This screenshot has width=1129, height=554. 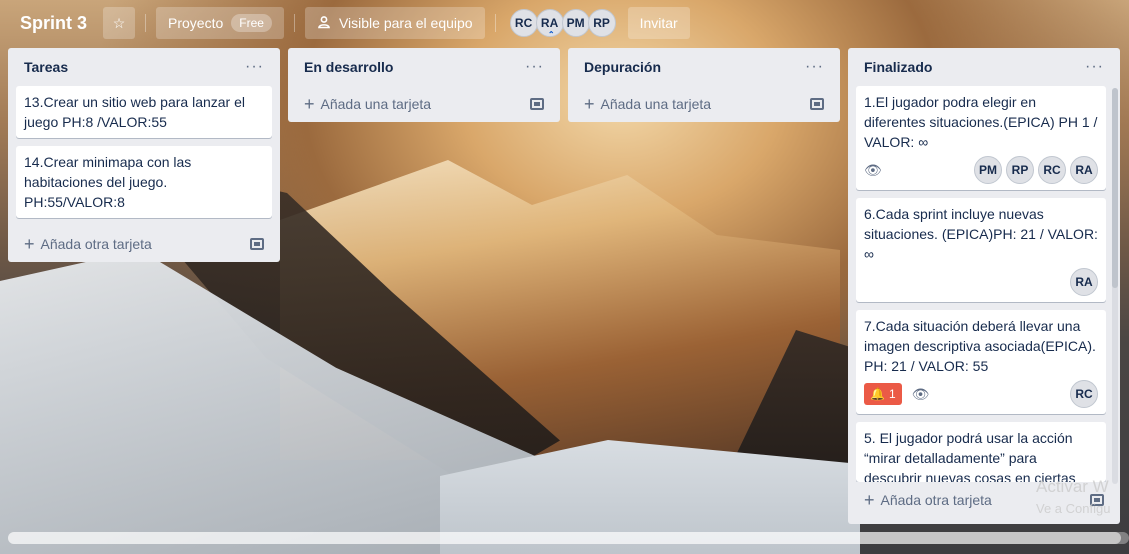 I want to click on card-badges: 🔔 1 👁 RC, so click(x=981, y=394).